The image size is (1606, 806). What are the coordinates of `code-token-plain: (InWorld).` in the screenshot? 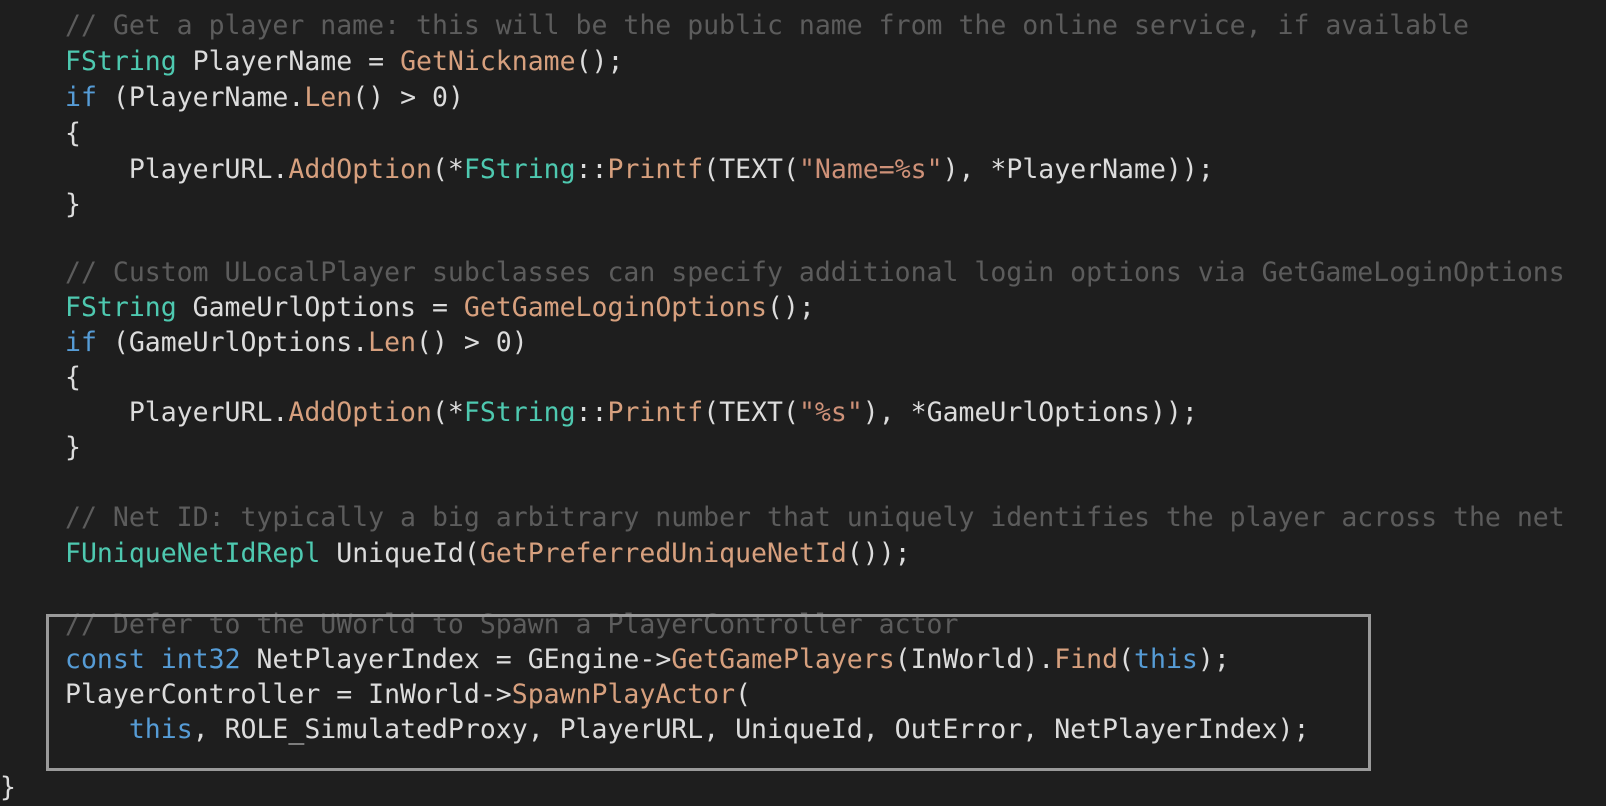 It's located at (974, 659).